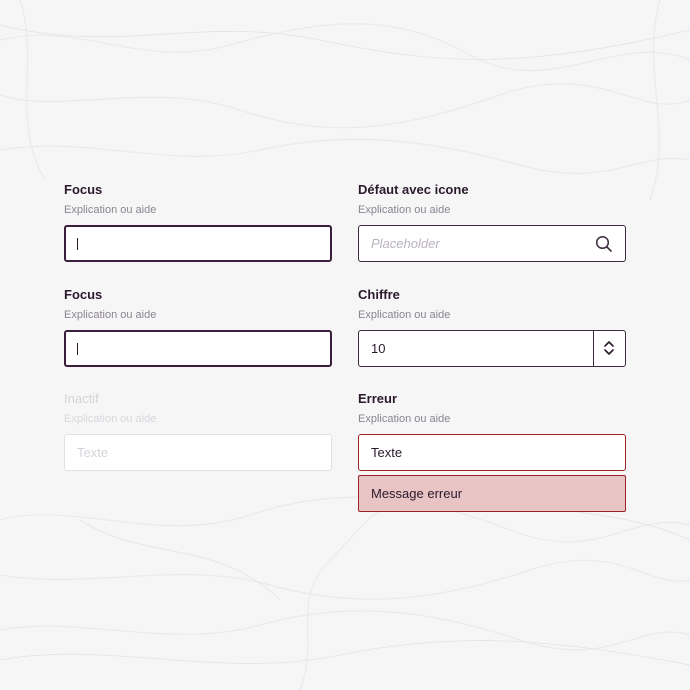 The height and width of the screenshot is (690, 690). What do you see at coordinates (492, 243) in the screenshot?
I see `search-input: Placeholder` at bounding box center [492, 243].